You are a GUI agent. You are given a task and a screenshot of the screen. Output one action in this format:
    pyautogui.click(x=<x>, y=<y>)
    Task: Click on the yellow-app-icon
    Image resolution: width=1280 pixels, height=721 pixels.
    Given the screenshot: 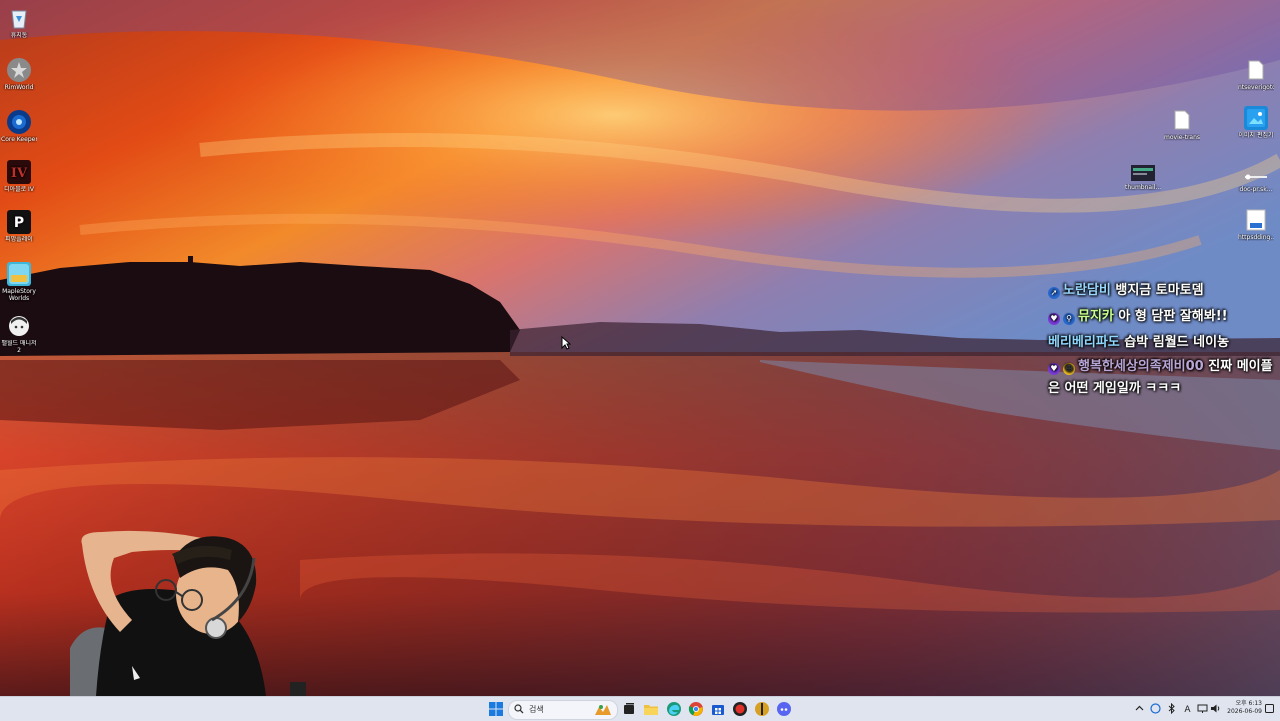 What is the action you would take?
    pyautogui.click(x=762, y=709)
    